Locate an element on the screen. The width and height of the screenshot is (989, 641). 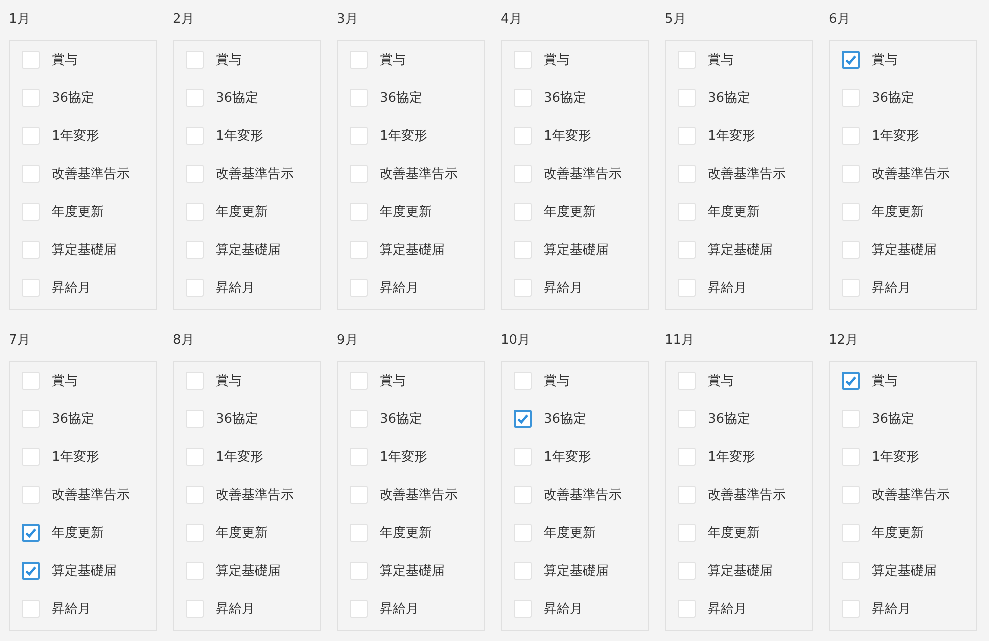
month-label: 12月 is located at coordinates (844, 341).